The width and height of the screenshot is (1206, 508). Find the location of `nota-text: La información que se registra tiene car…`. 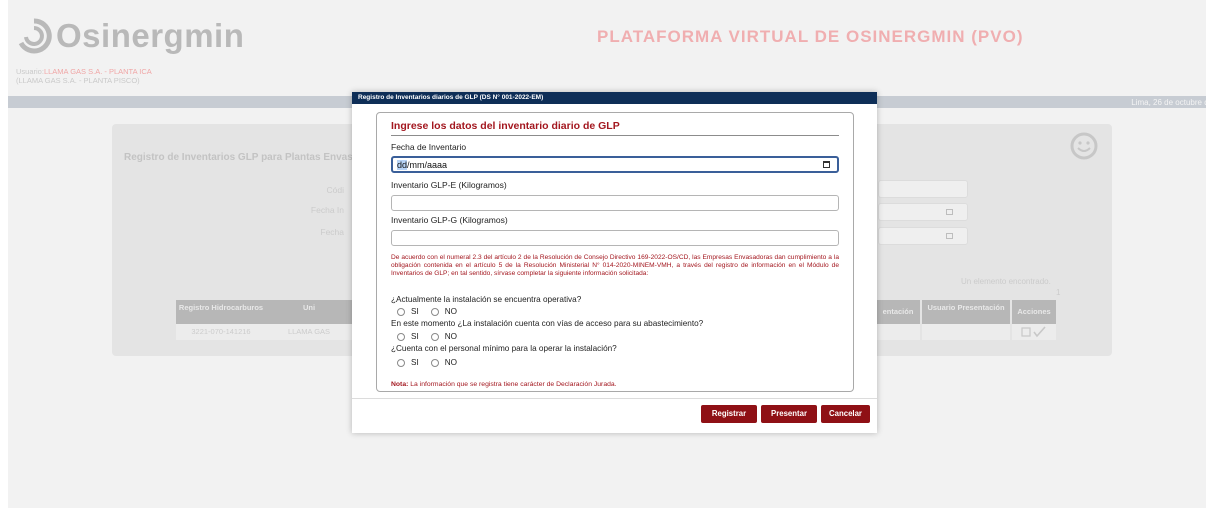

nota-text: La información que se registra tiene car… is located at coordinates (512, 384).